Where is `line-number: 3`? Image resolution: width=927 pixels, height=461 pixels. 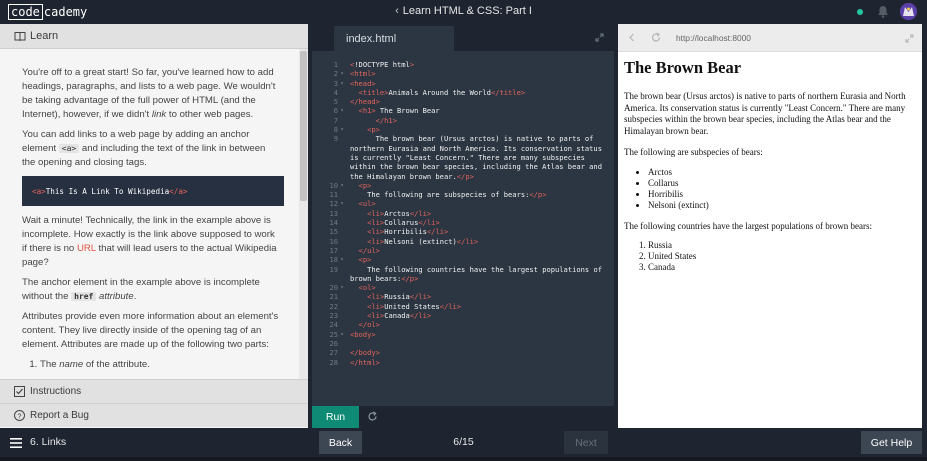 line-number: 3 is located at coordinates (335, 83).